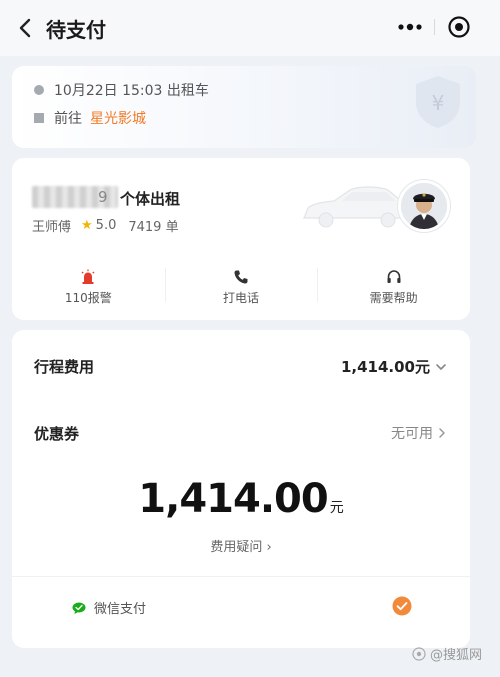 The height and width of the screenshot is (677, 500). What do you see at coordinates (241, 297) in the screenshot?
I see `call-label: 打电话` at bounding box center [241, 297].